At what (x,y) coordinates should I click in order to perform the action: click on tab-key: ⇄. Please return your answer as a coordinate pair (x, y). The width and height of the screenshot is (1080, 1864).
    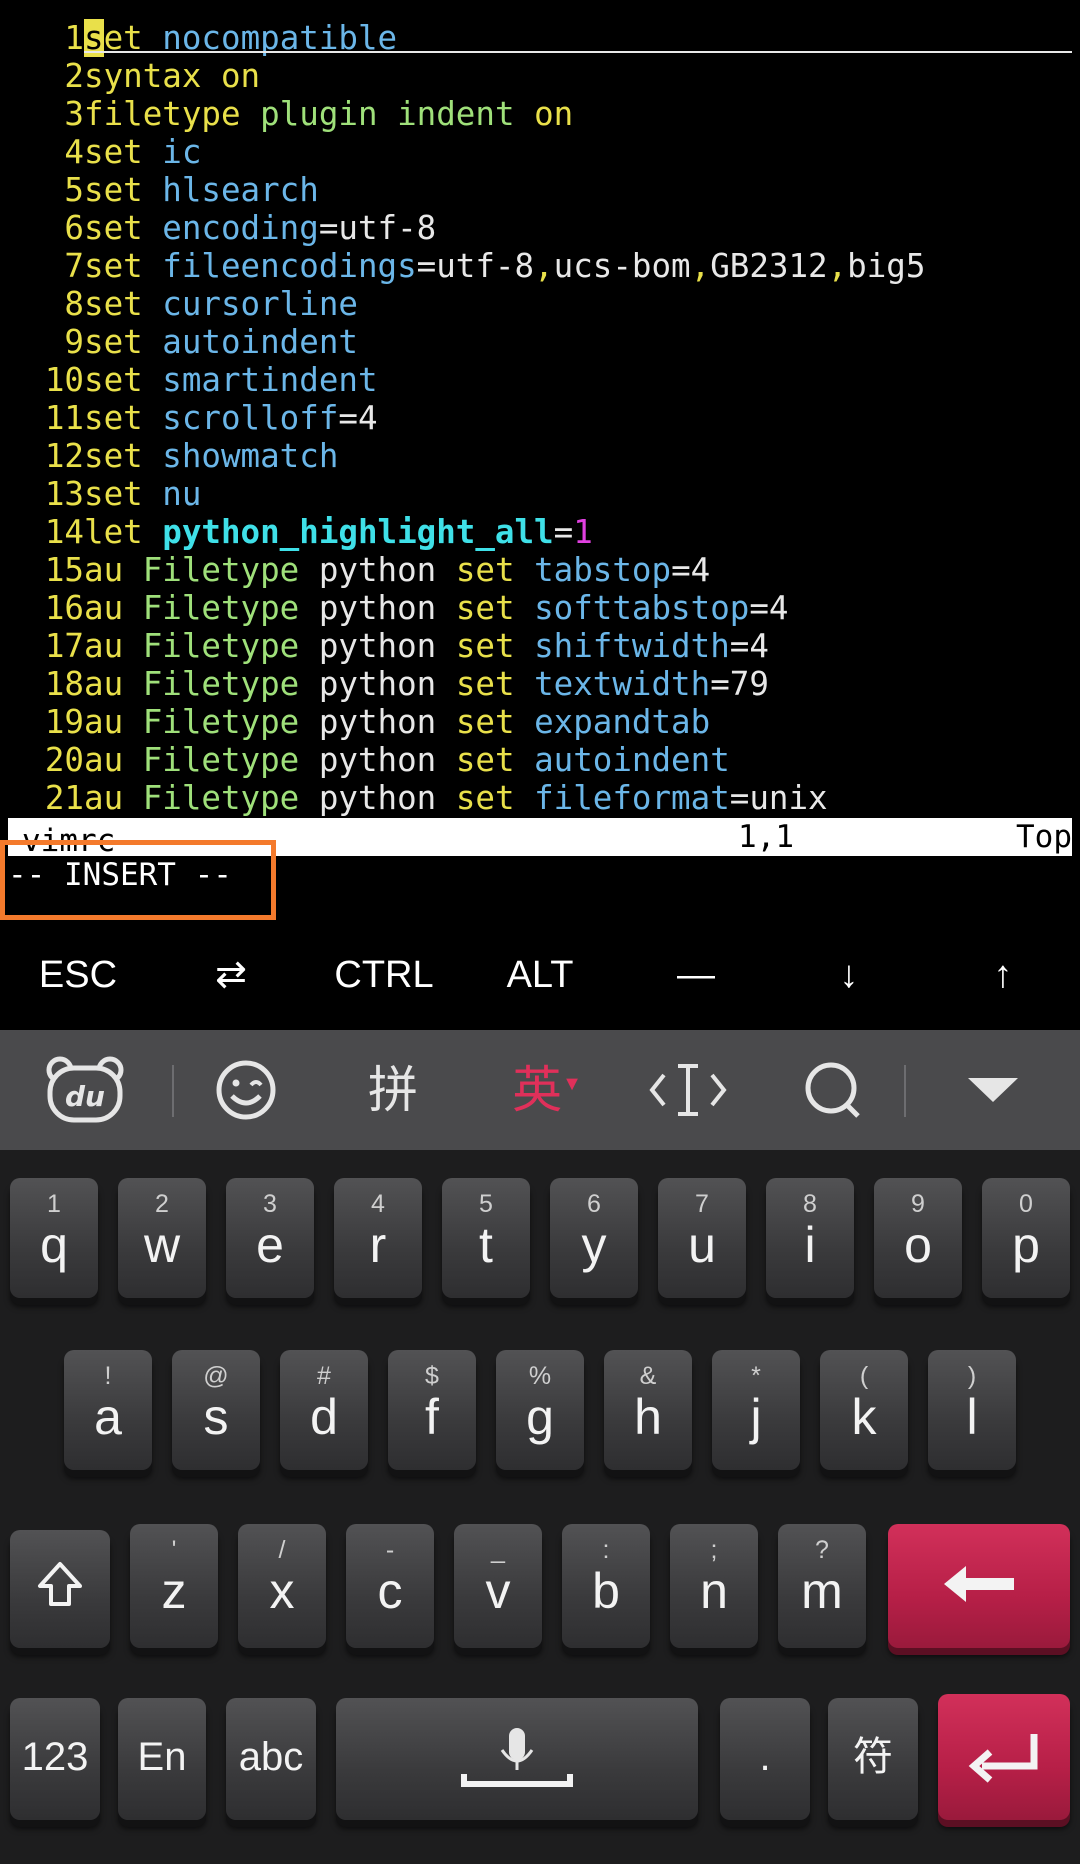
    Looking at the image, I should click on (231, 975).